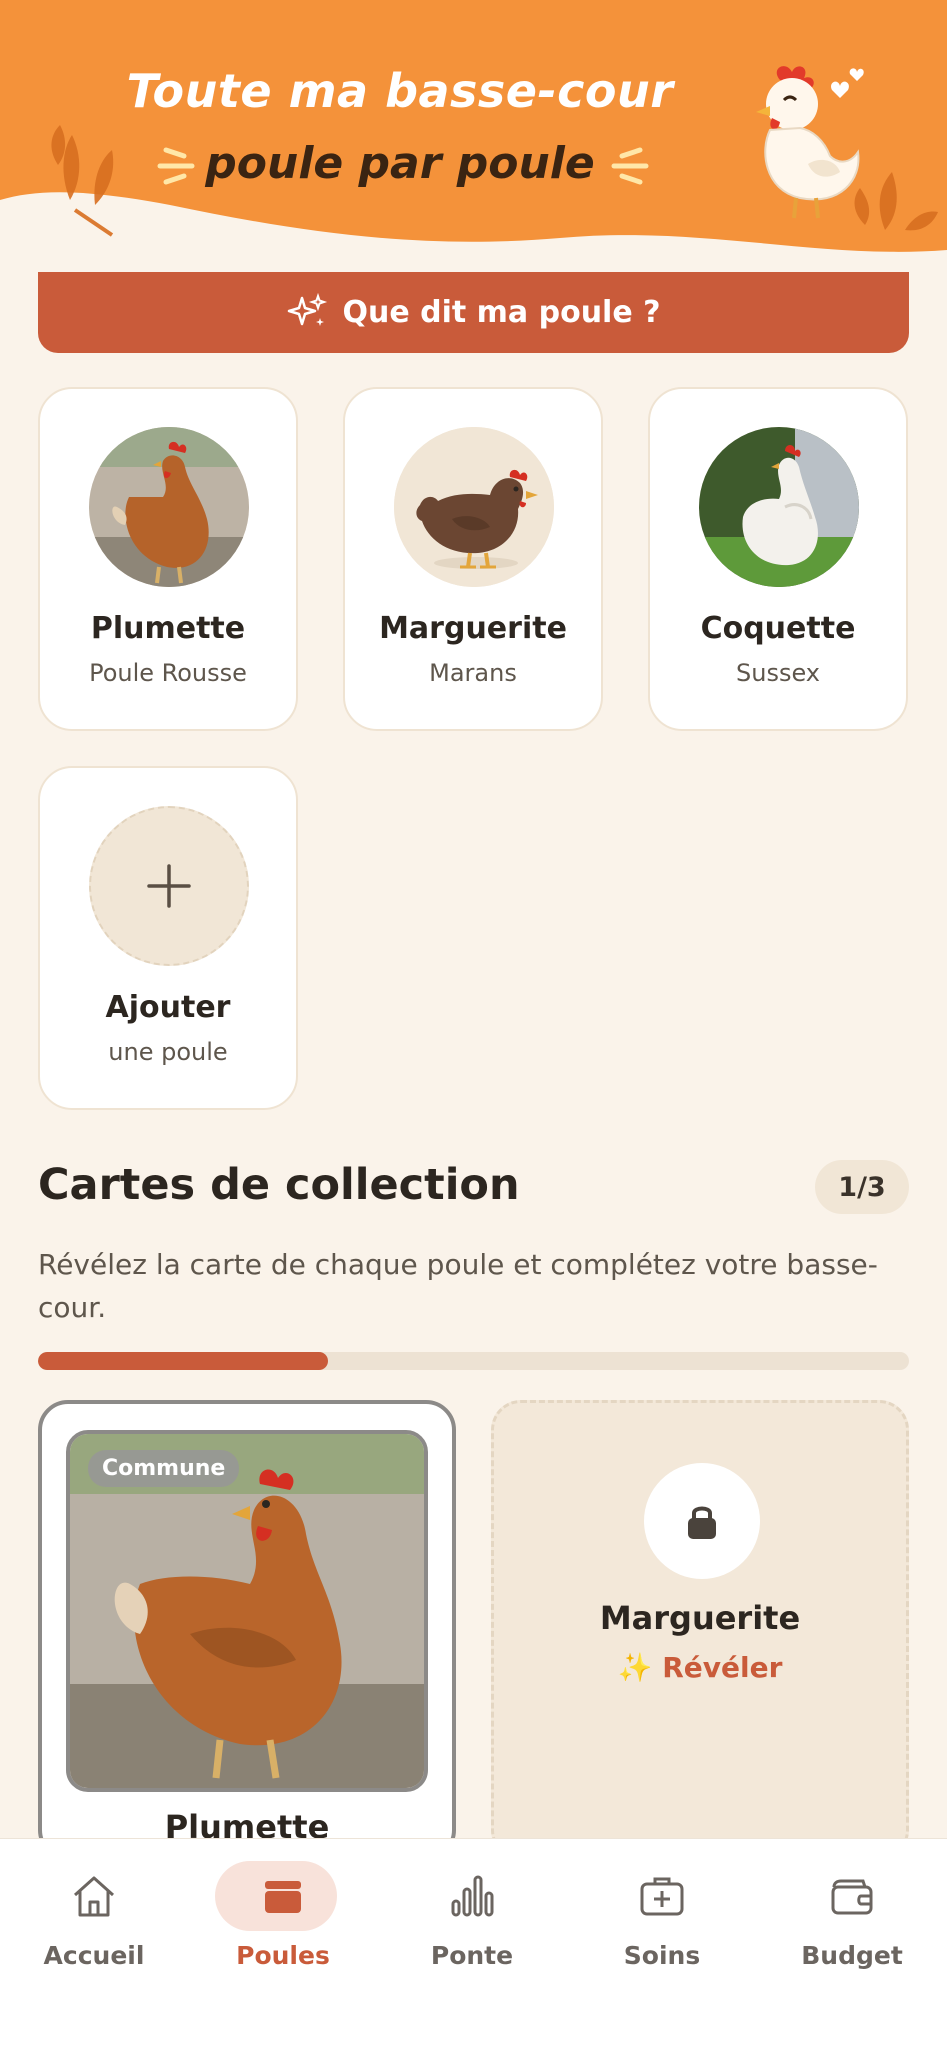 This screenshot has height=2048, width=947. What do you see at coordinates (308, 309) in the screenshot?
I see `sparkles-icon` at bounding box center [308, 309].